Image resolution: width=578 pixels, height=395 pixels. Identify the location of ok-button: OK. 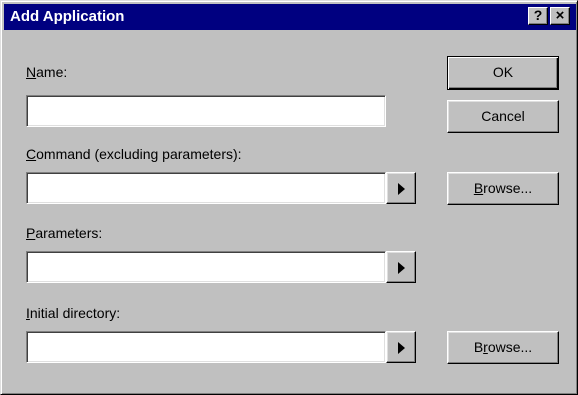
(503, 73).